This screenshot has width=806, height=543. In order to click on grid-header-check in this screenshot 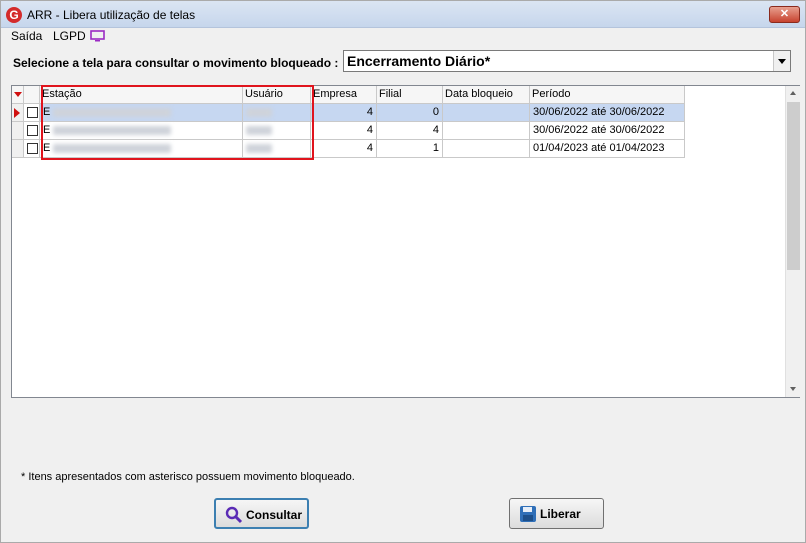, I will do `click(32, 95)`.